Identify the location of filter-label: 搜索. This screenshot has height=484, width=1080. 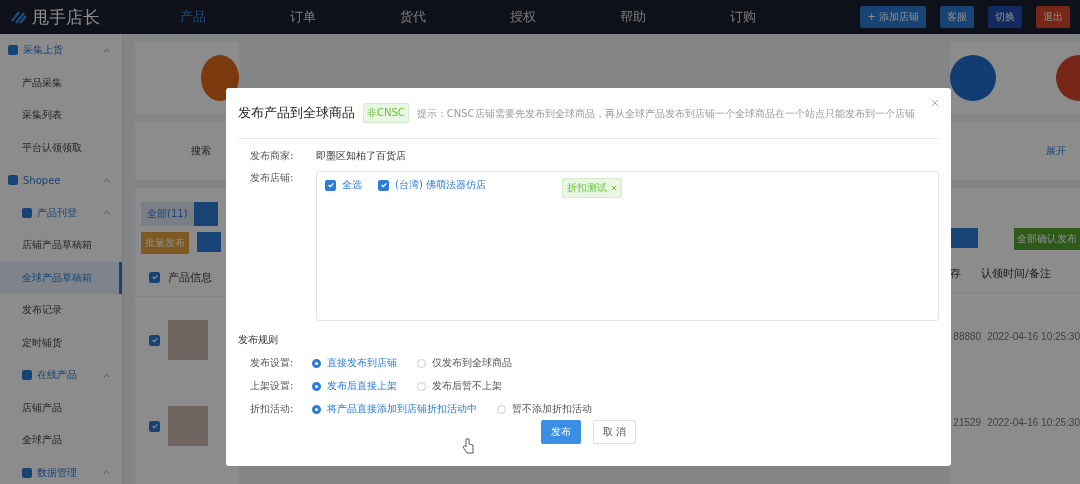
(201, 151).